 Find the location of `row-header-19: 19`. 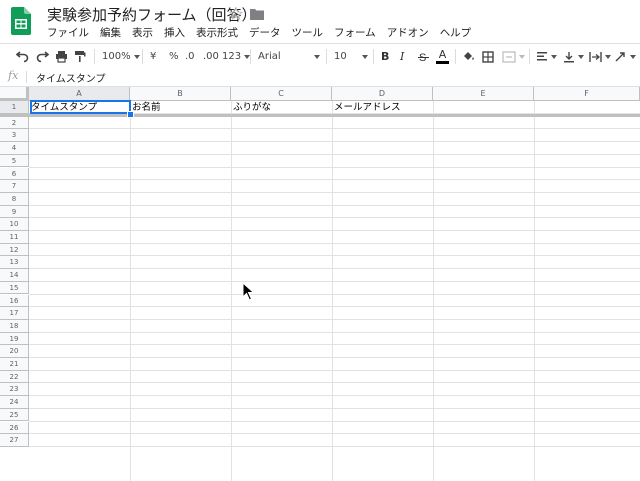

row-header-19: 19 is located at coordinates (14, 339).